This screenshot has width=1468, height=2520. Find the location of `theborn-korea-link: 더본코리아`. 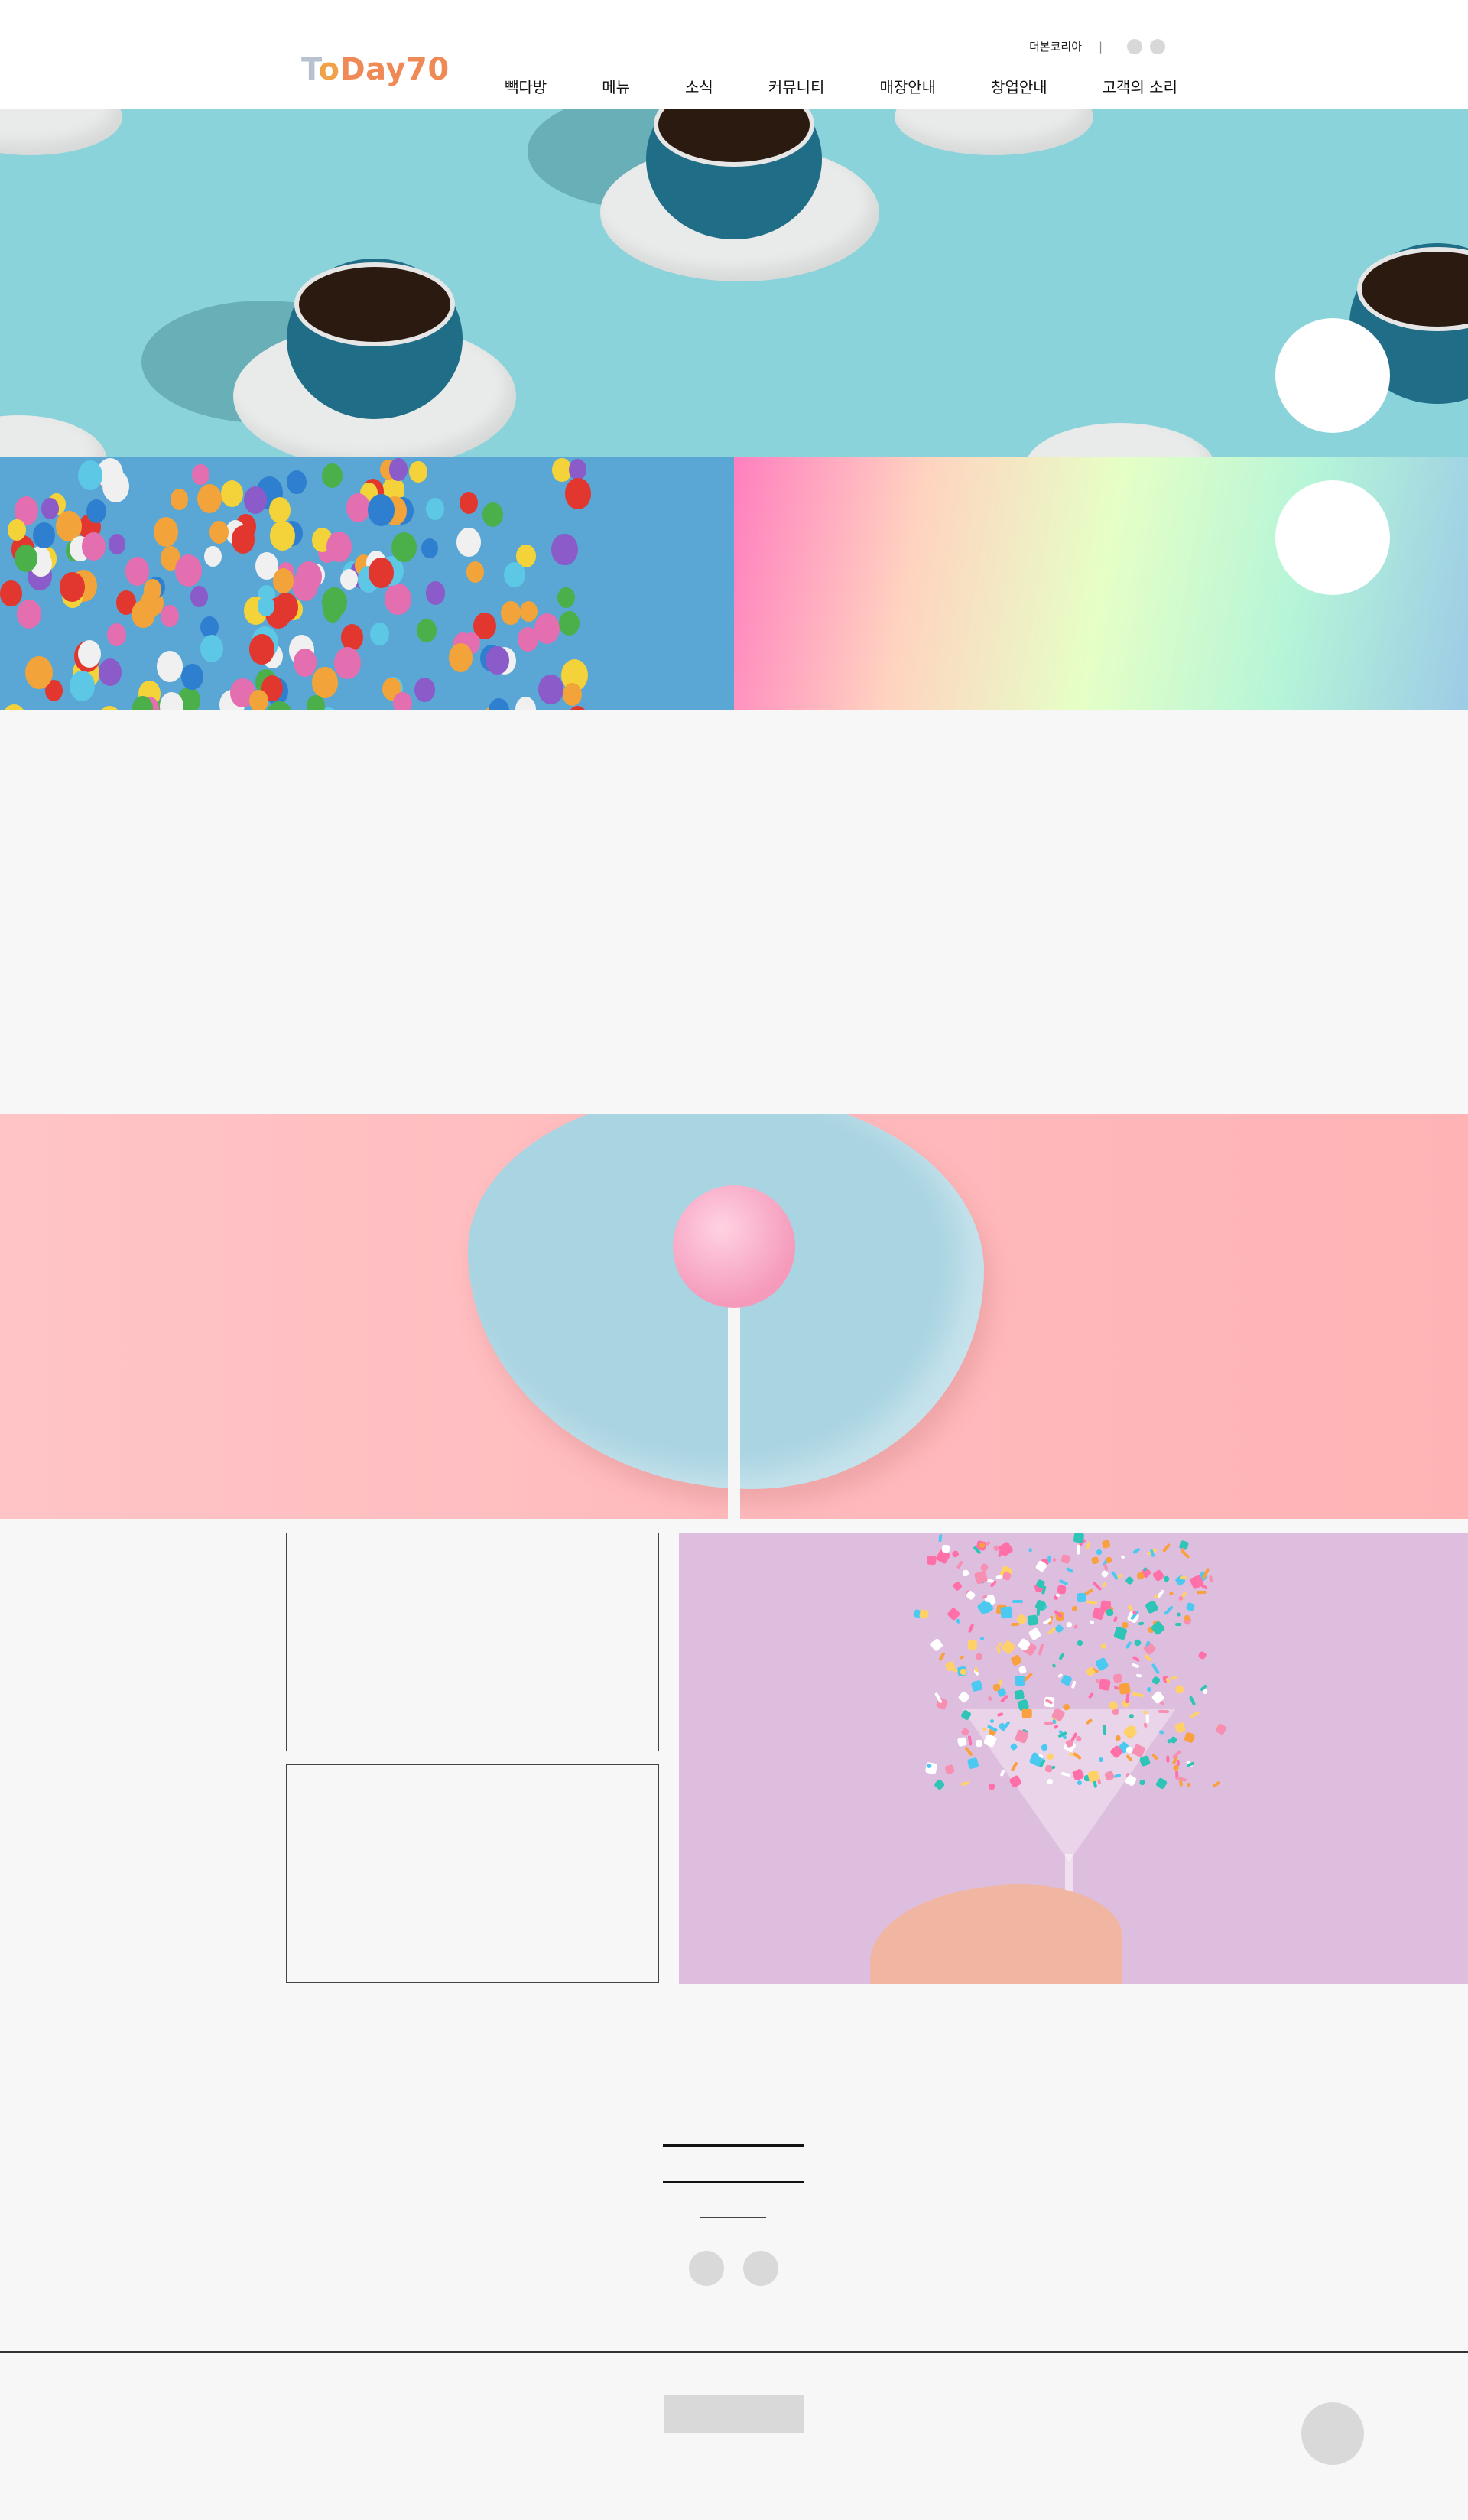

theborn-korea-link: 더본코리아 is located at coordinates (1055, 46).